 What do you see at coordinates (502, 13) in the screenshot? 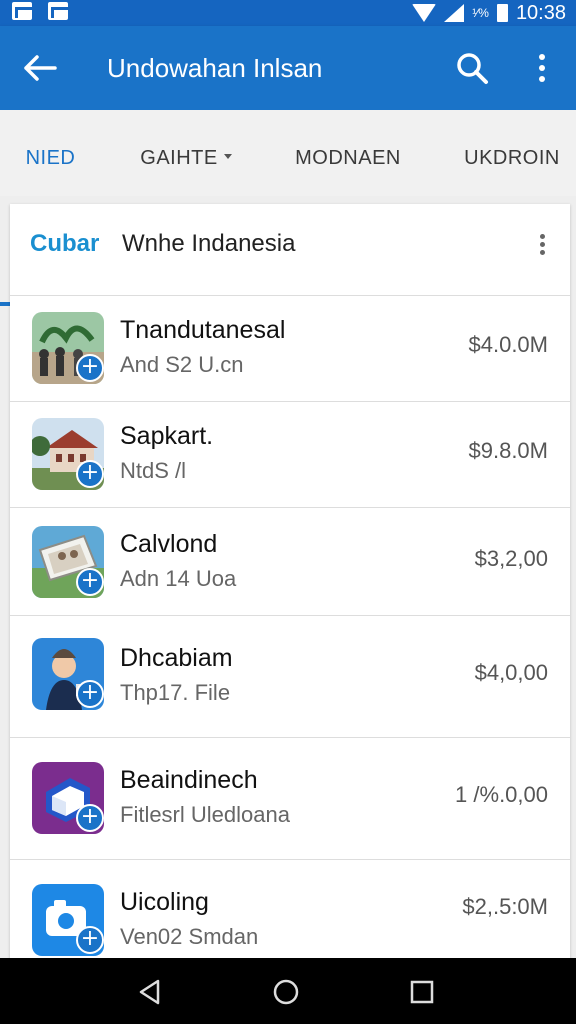
I see `battery-icon` at bounding box center [502, 13].